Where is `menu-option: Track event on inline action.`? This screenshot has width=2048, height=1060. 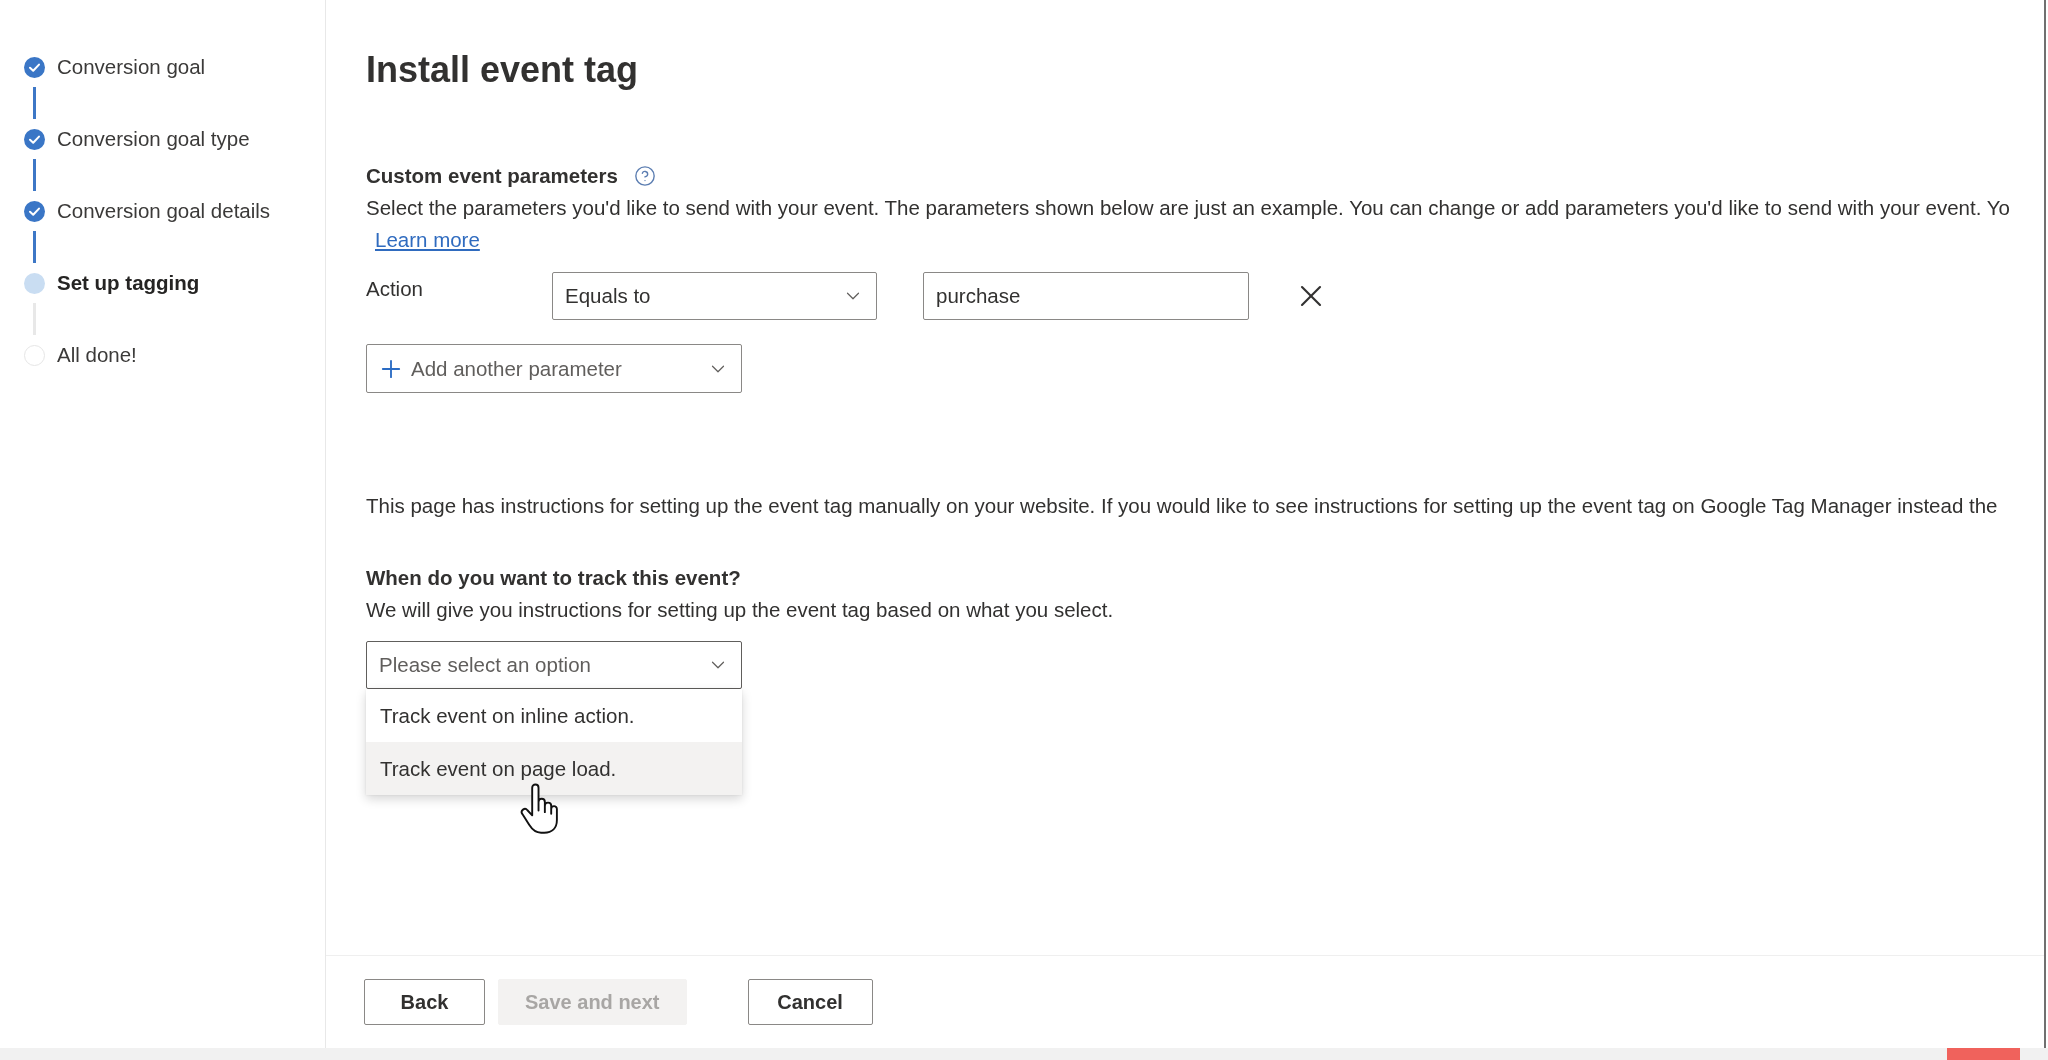
menu-option: Track event on inline action. is located at coordinates (554, 715).